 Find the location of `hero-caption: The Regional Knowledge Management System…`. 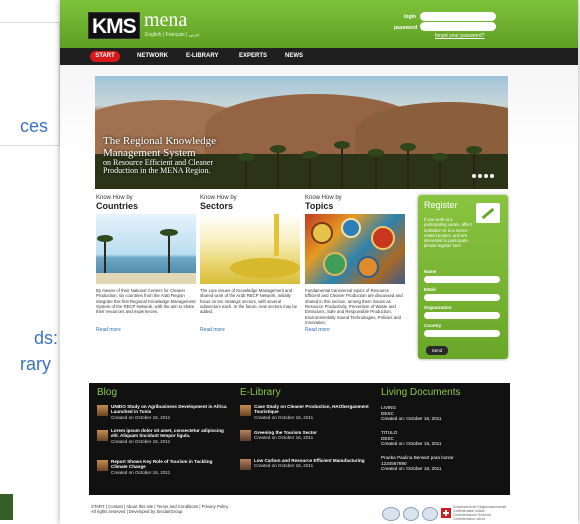

hero-caption: The Regional Knowledge Management System… is located at coordinates (160, 155).